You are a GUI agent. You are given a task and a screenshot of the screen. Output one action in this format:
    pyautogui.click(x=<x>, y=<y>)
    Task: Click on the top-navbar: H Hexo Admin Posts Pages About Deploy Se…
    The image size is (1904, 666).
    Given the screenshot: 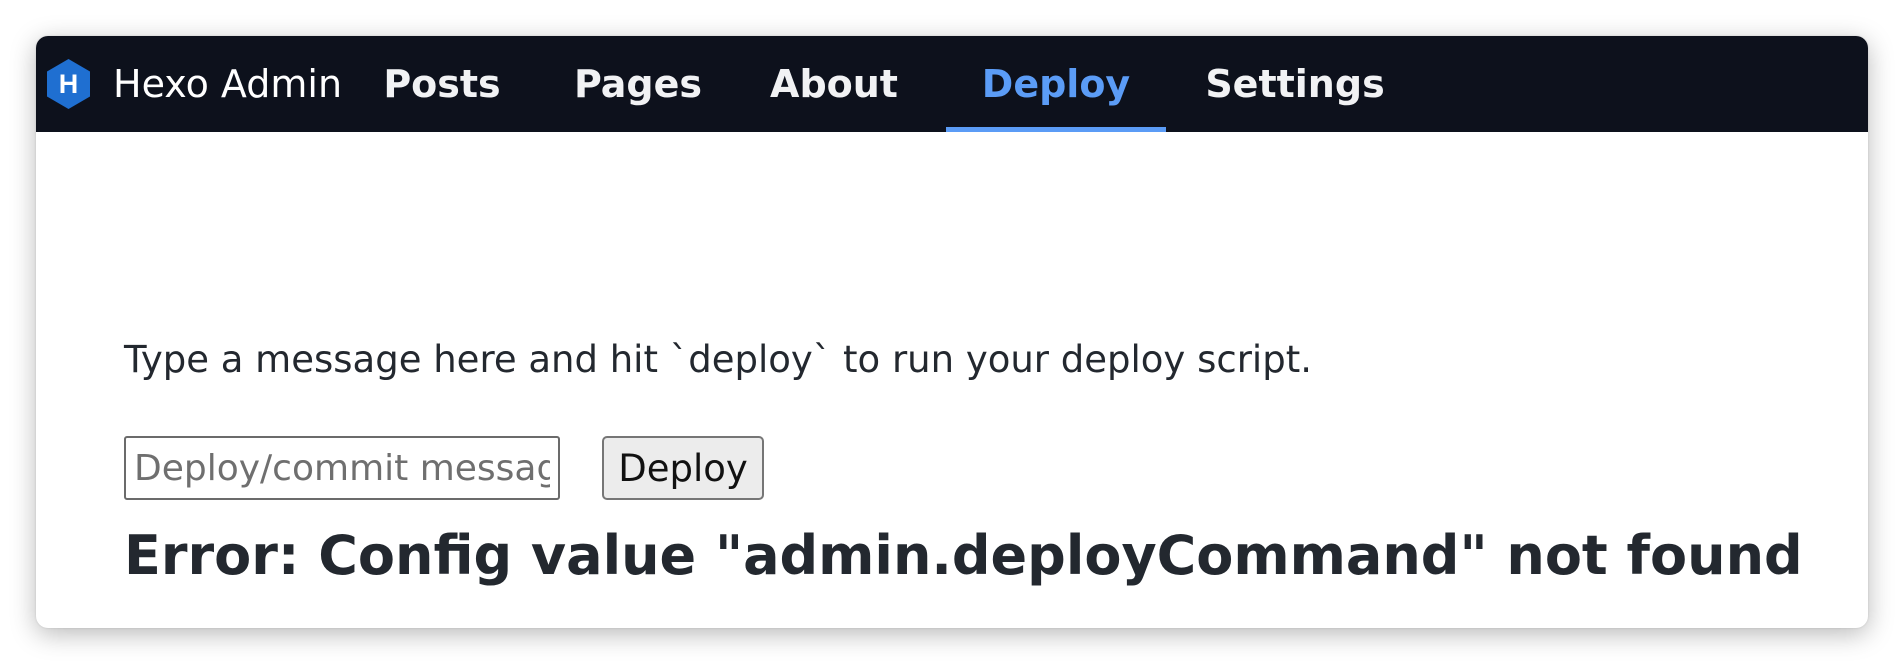 What is the action you would take?
    pyautogui.click(x=952, y=84)
    